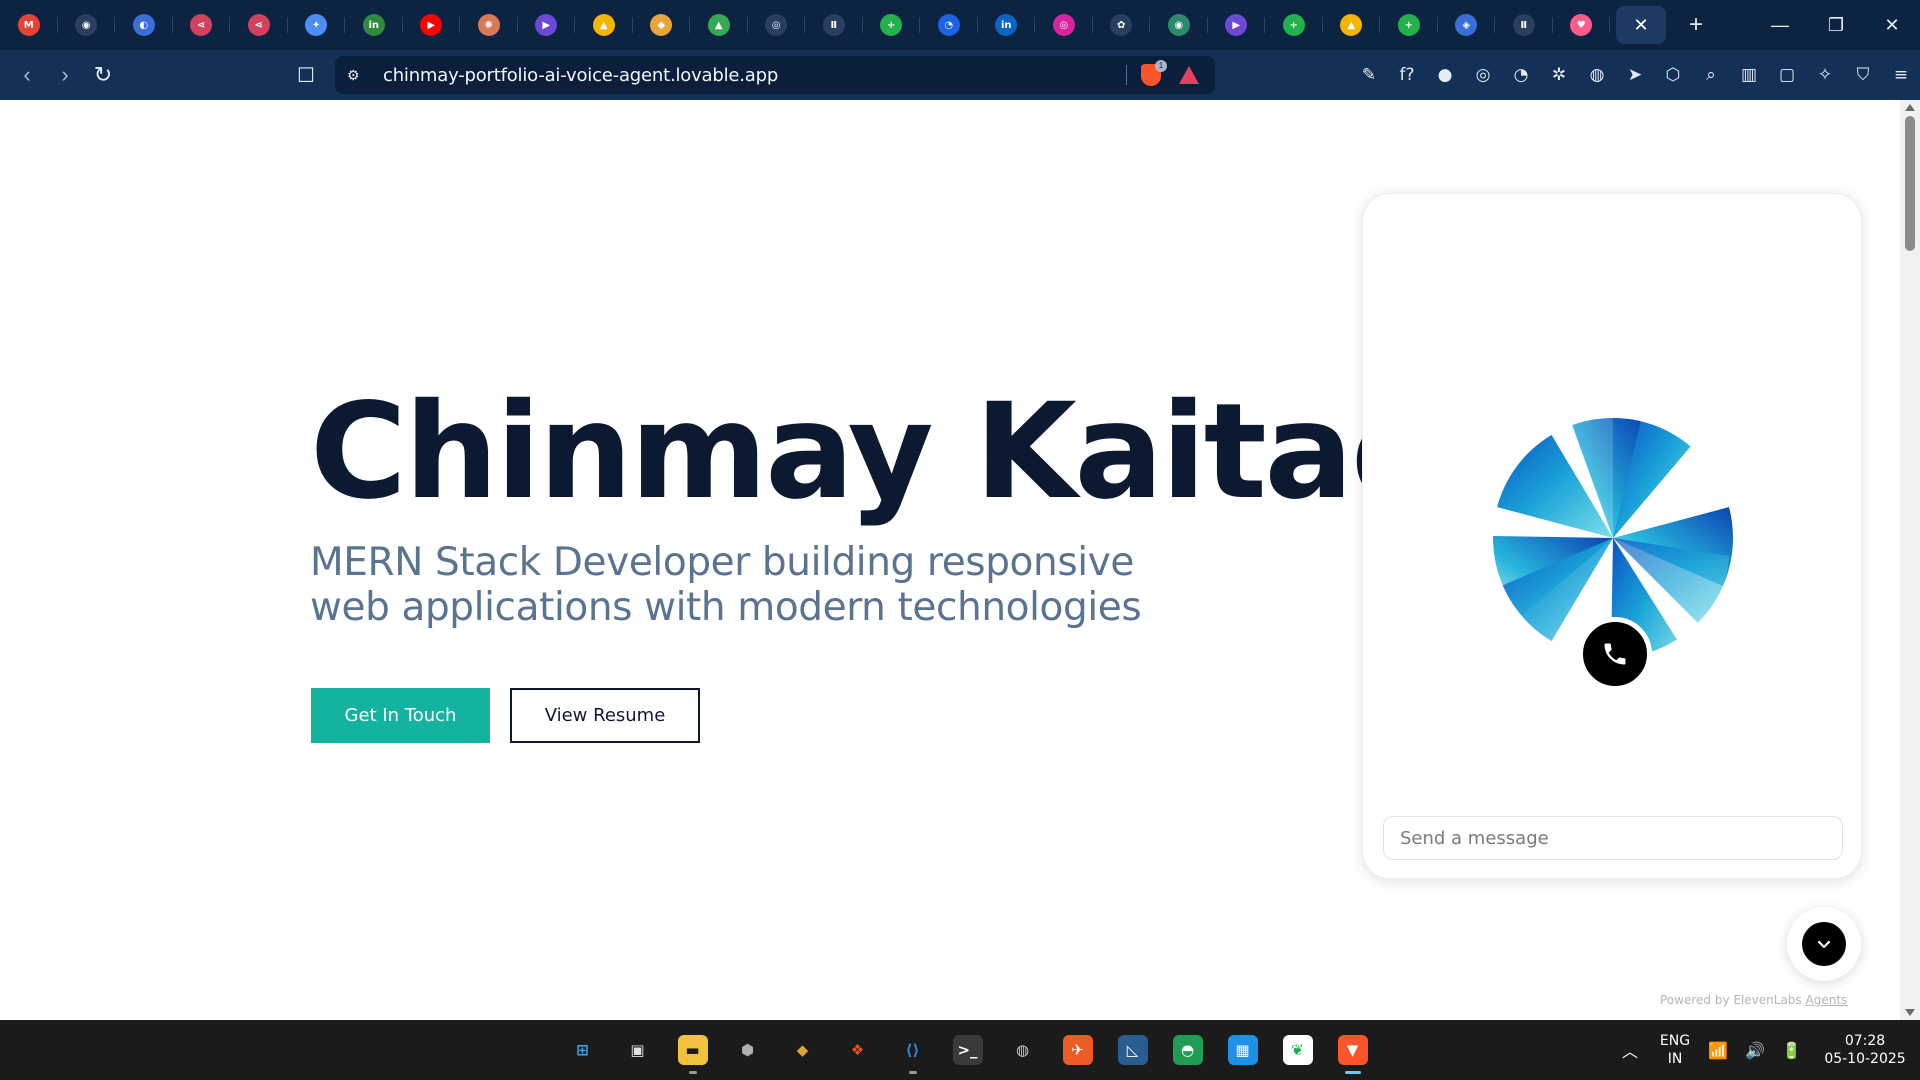 Image resolution: width=1920 pixels, height=1080 pixels. Describe the element at coordinates (1613, 838) in the screenshot. I see `message-input` at that location.